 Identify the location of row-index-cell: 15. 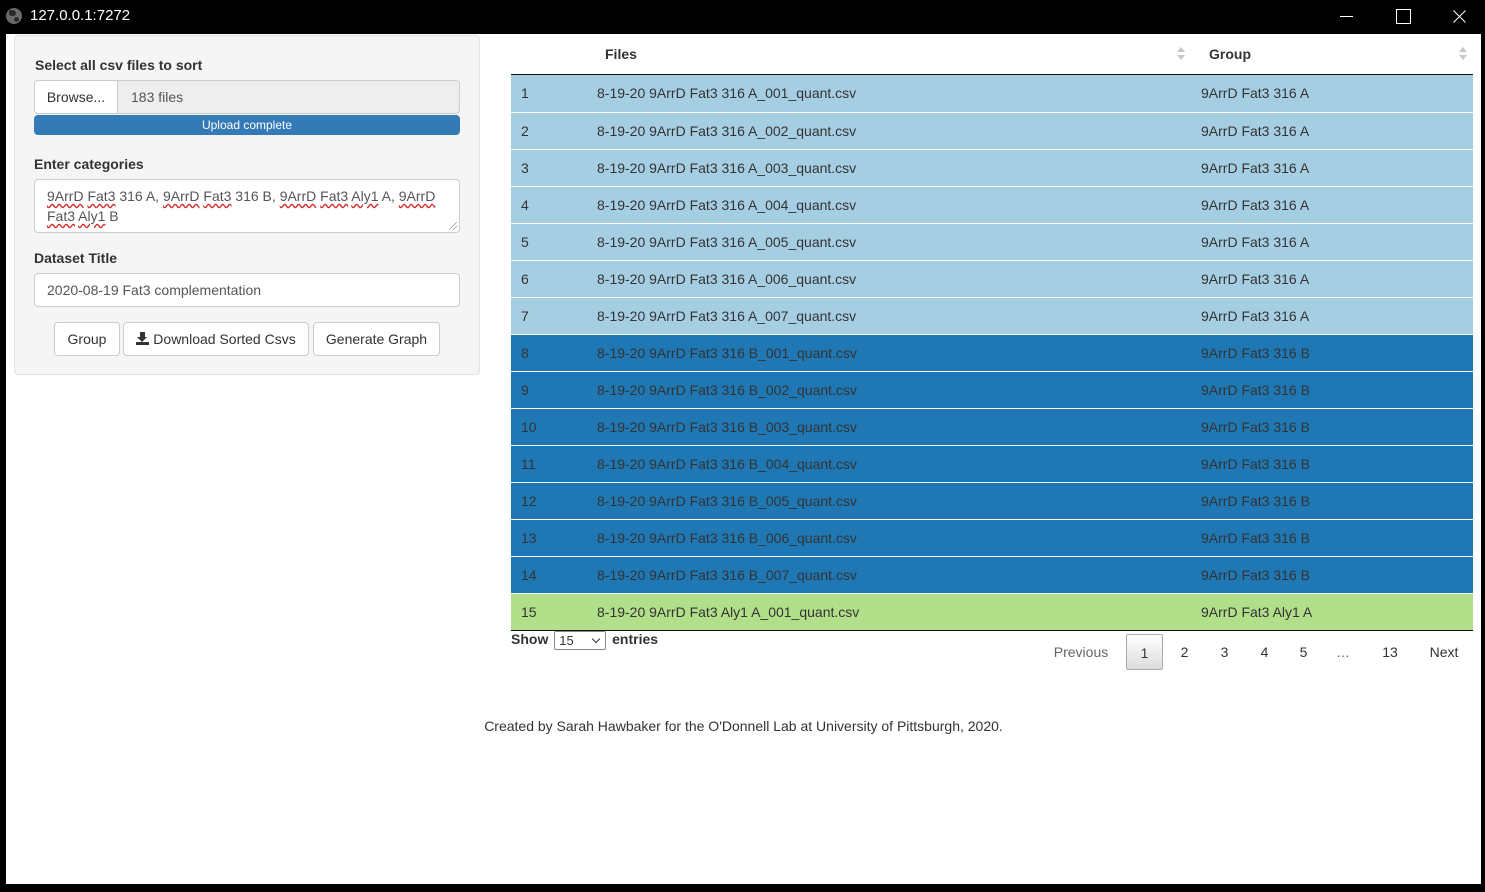
(529, 612).